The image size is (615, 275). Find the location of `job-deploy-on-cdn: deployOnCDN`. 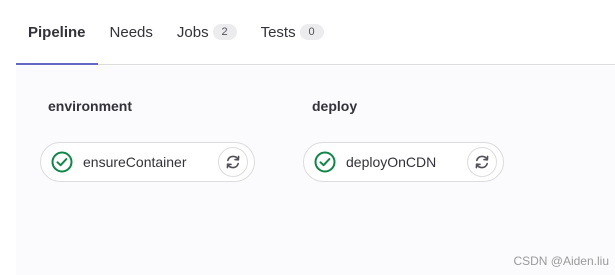

job-deploy-on-cdn: deployOnCDN is located at coordinates (403, 162).